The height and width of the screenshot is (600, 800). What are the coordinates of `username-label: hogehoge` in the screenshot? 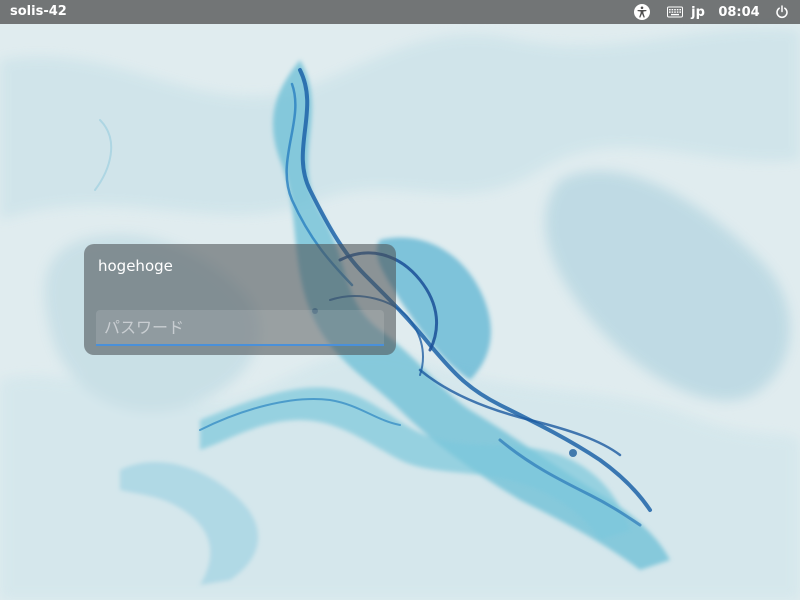 It's located at (135, 266).